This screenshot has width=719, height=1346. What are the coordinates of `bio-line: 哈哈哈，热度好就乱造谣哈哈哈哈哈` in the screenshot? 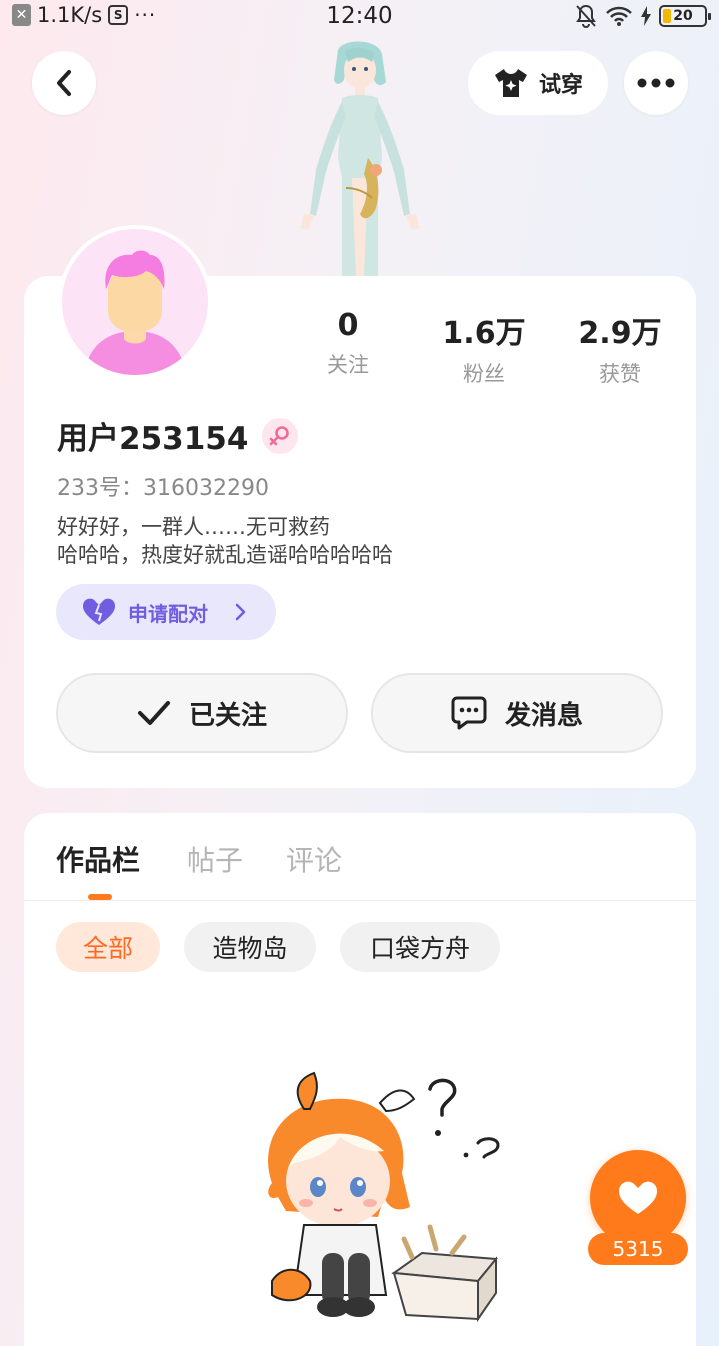 It's located at (225, 555).